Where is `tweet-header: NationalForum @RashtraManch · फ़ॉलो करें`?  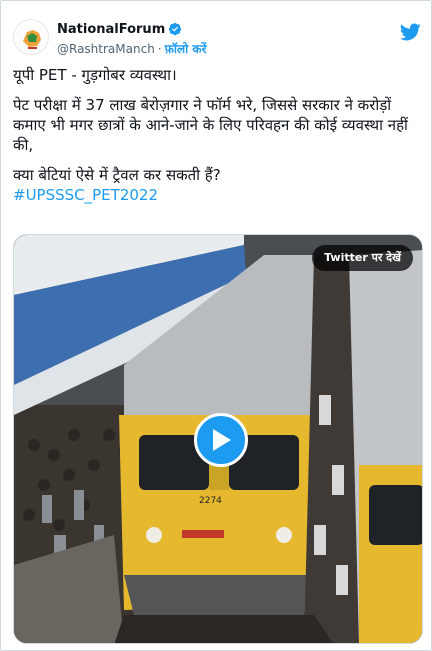 tweet-header: NationalForum @RashtraManch · फ़ॉलो करें is located at coordinates (217, 37).